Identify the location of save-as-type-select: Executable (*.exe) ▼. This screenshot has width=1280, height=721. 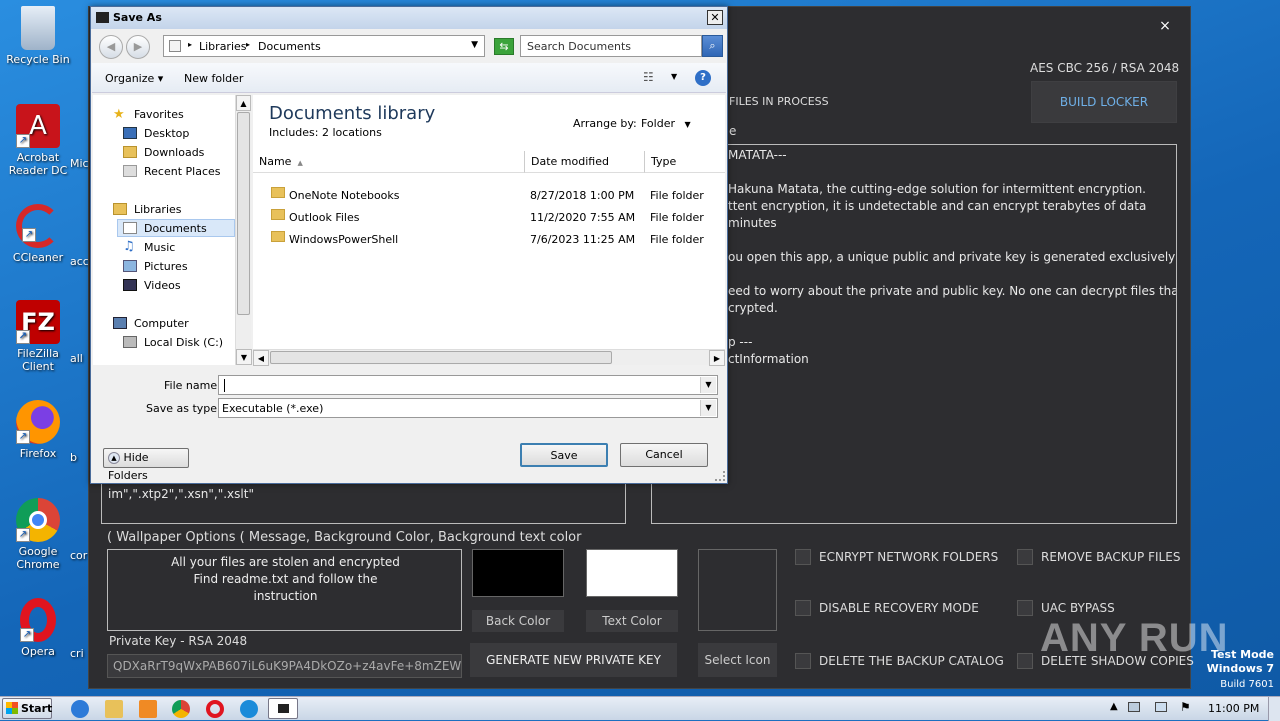
(468, 408).